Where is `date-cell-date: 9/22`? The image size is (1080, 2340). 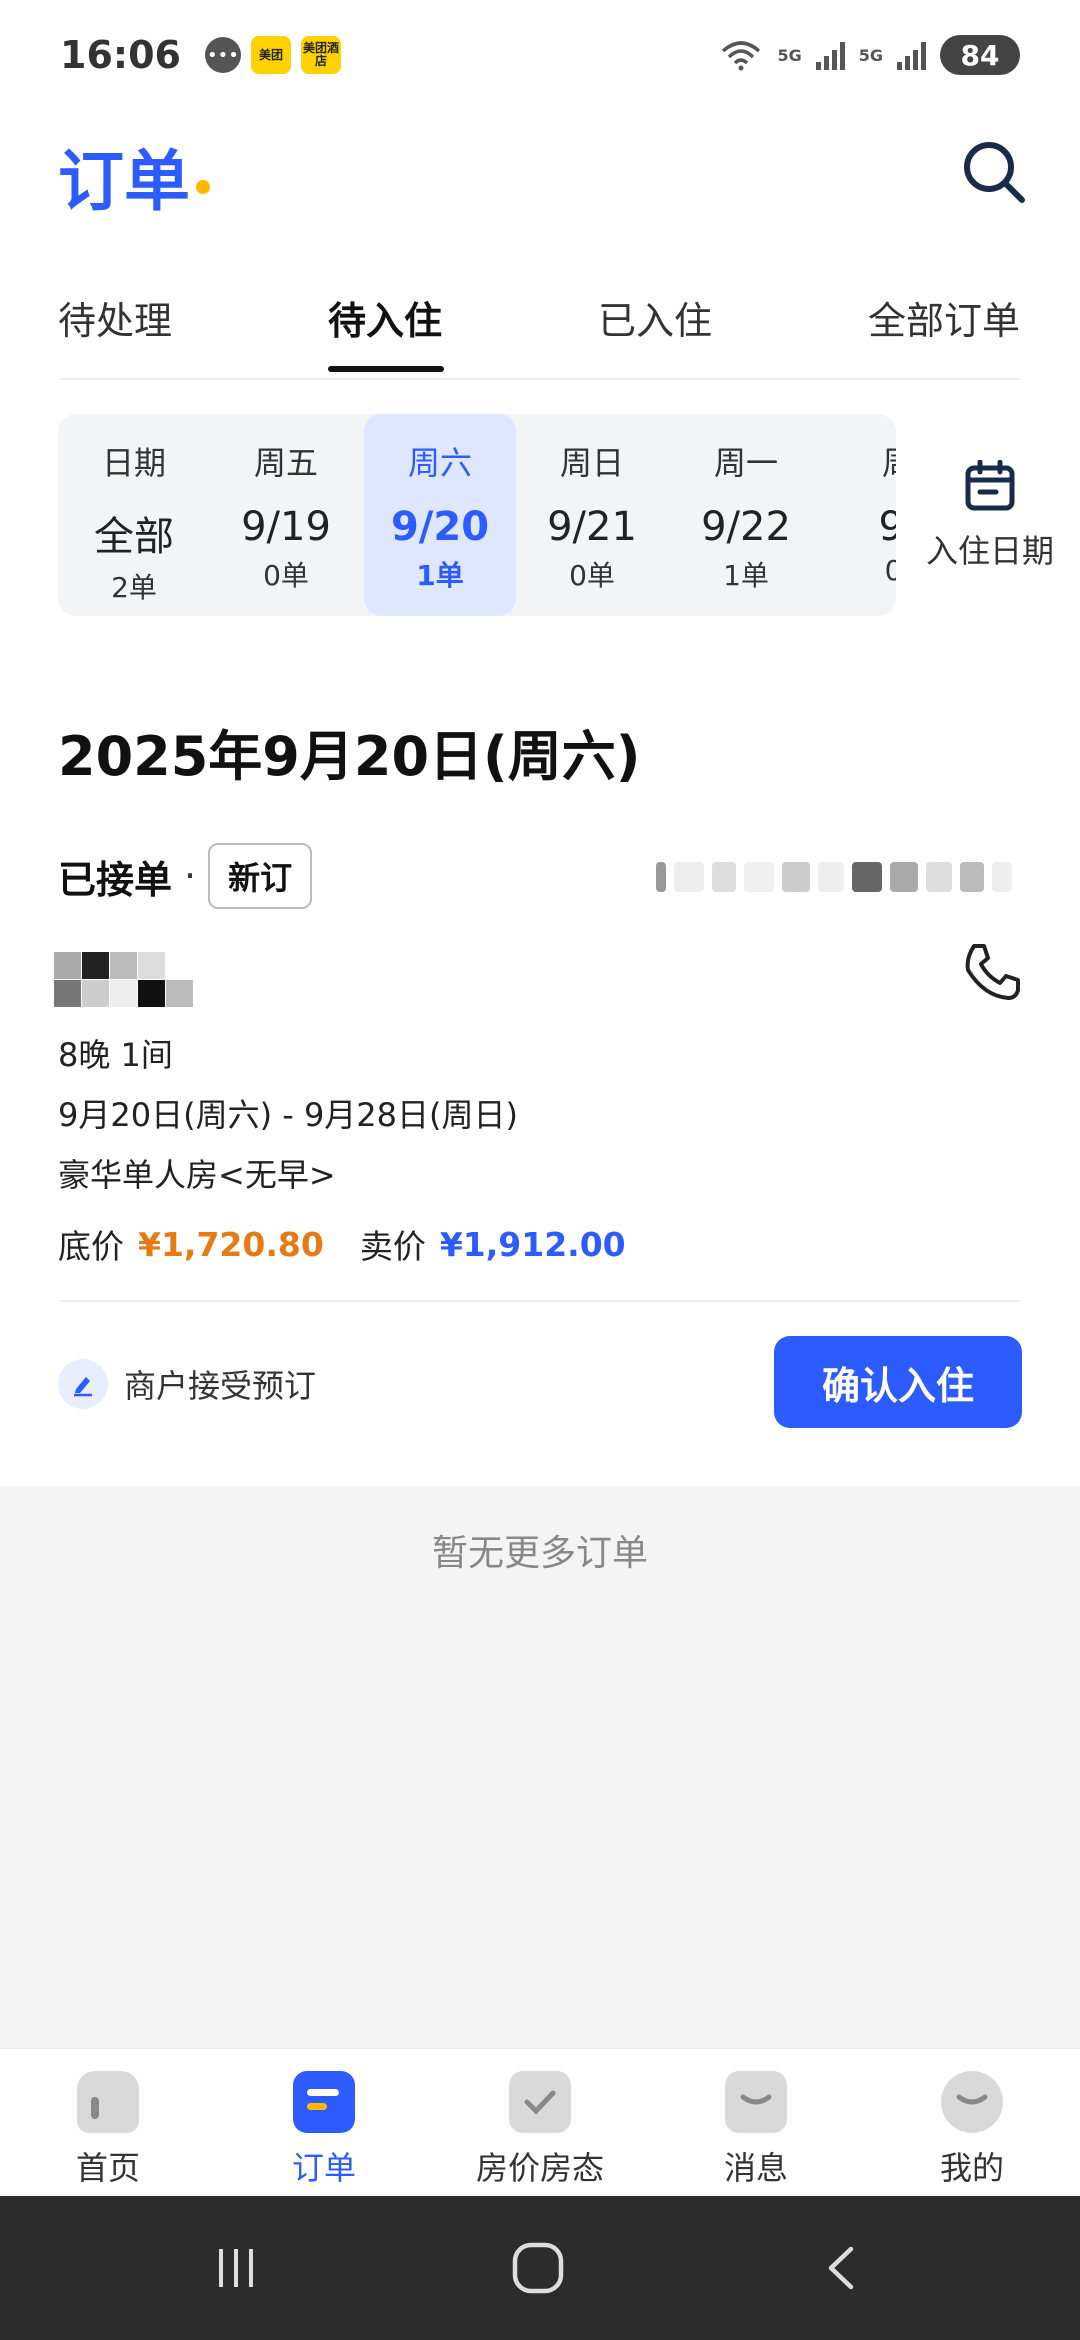
date-cell-date: 9/22 is located at coordinates (746, 527).